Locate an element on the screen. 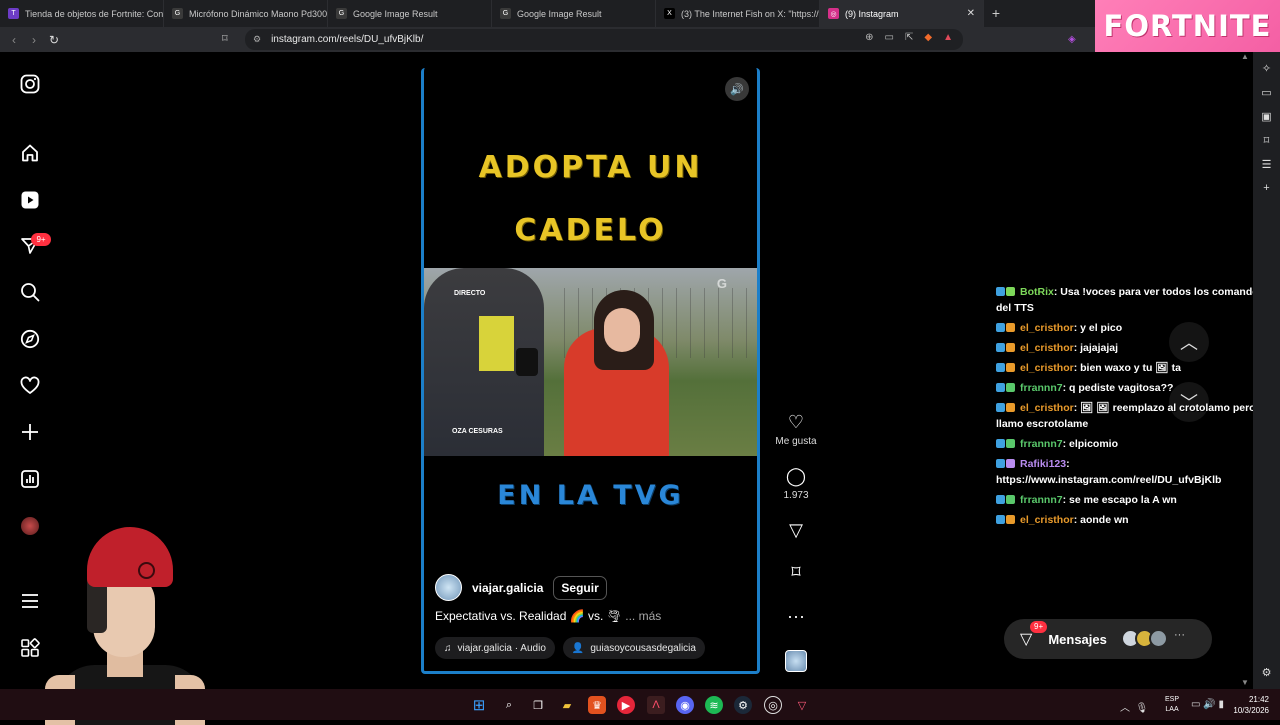 The width and height of the screenshot is (1280, 725). author-avatar is located at coordinates (448, 587).